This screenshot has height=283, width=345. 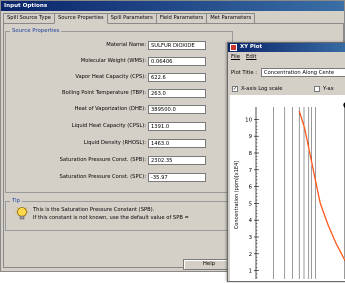 I want to click on y-tick-label: 8, so click(x=251, y=154).